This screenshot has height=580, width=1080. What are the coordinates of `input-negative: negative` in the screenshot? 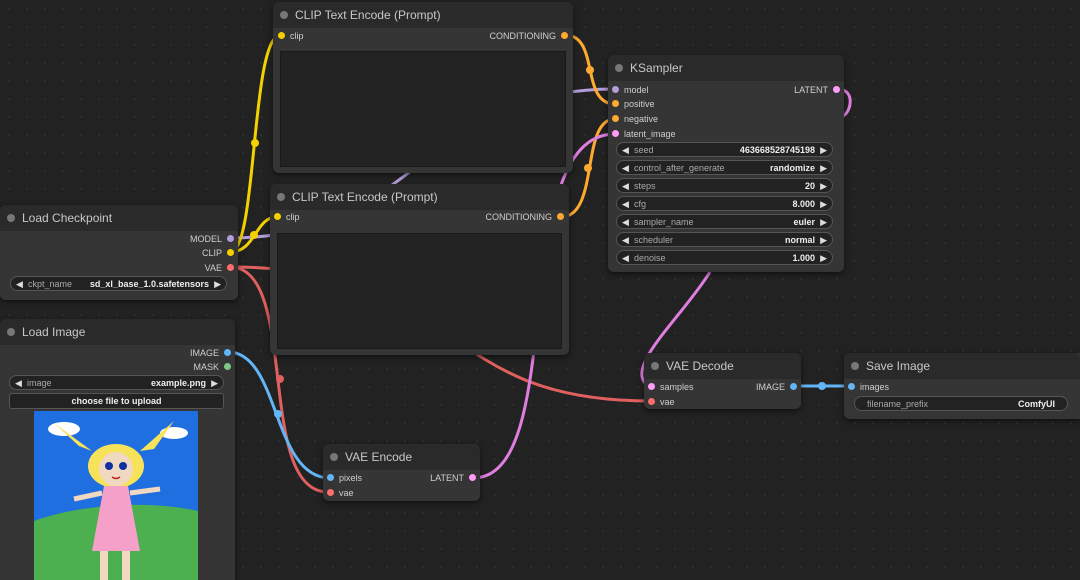 It's located at (635, 119).